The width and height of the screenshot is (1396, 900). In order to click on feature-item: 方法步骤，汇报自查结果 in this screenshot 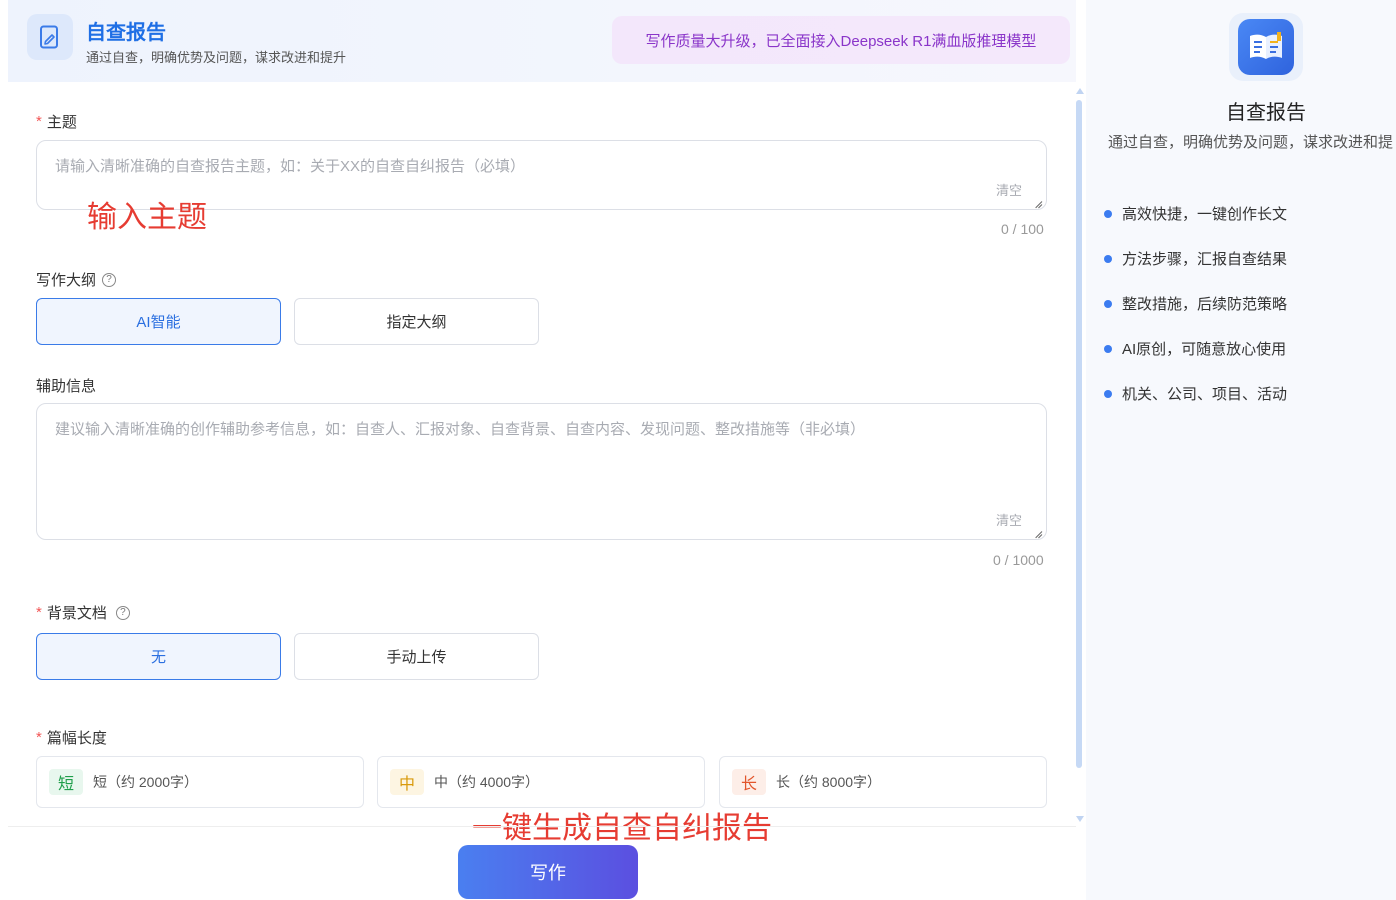, I will do `click(1195, 258)`.